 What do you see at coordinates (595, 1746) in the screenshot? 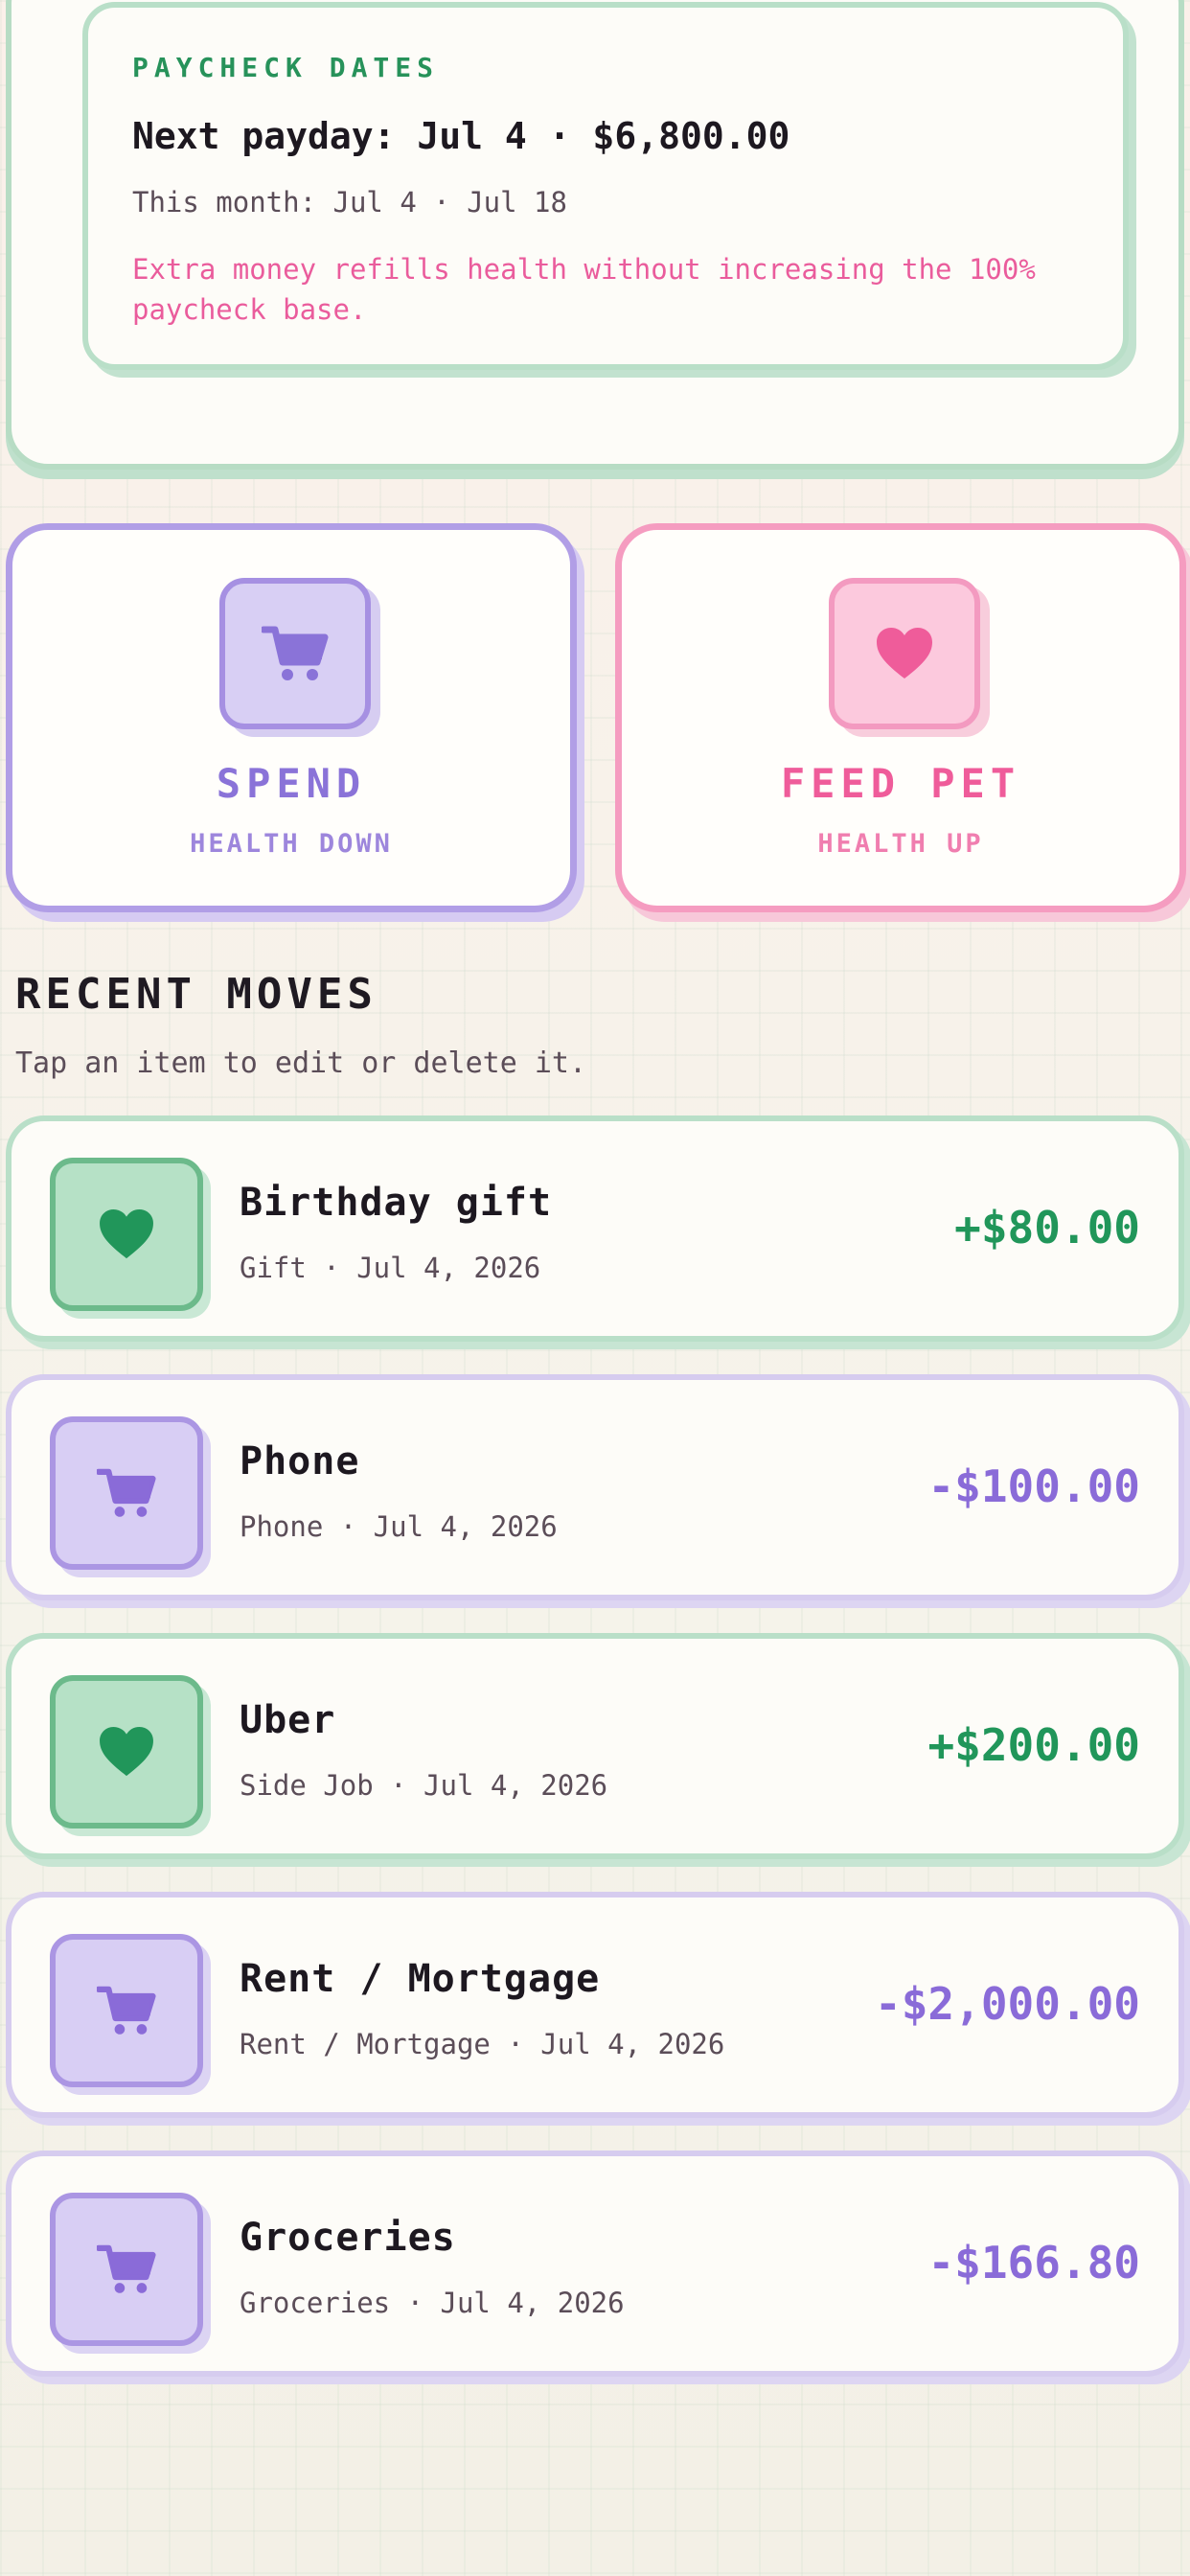
I see `transaction-row: Uber Side Job · Jul 4, 2026 +$200.00` at bounding box center [595, 1746].